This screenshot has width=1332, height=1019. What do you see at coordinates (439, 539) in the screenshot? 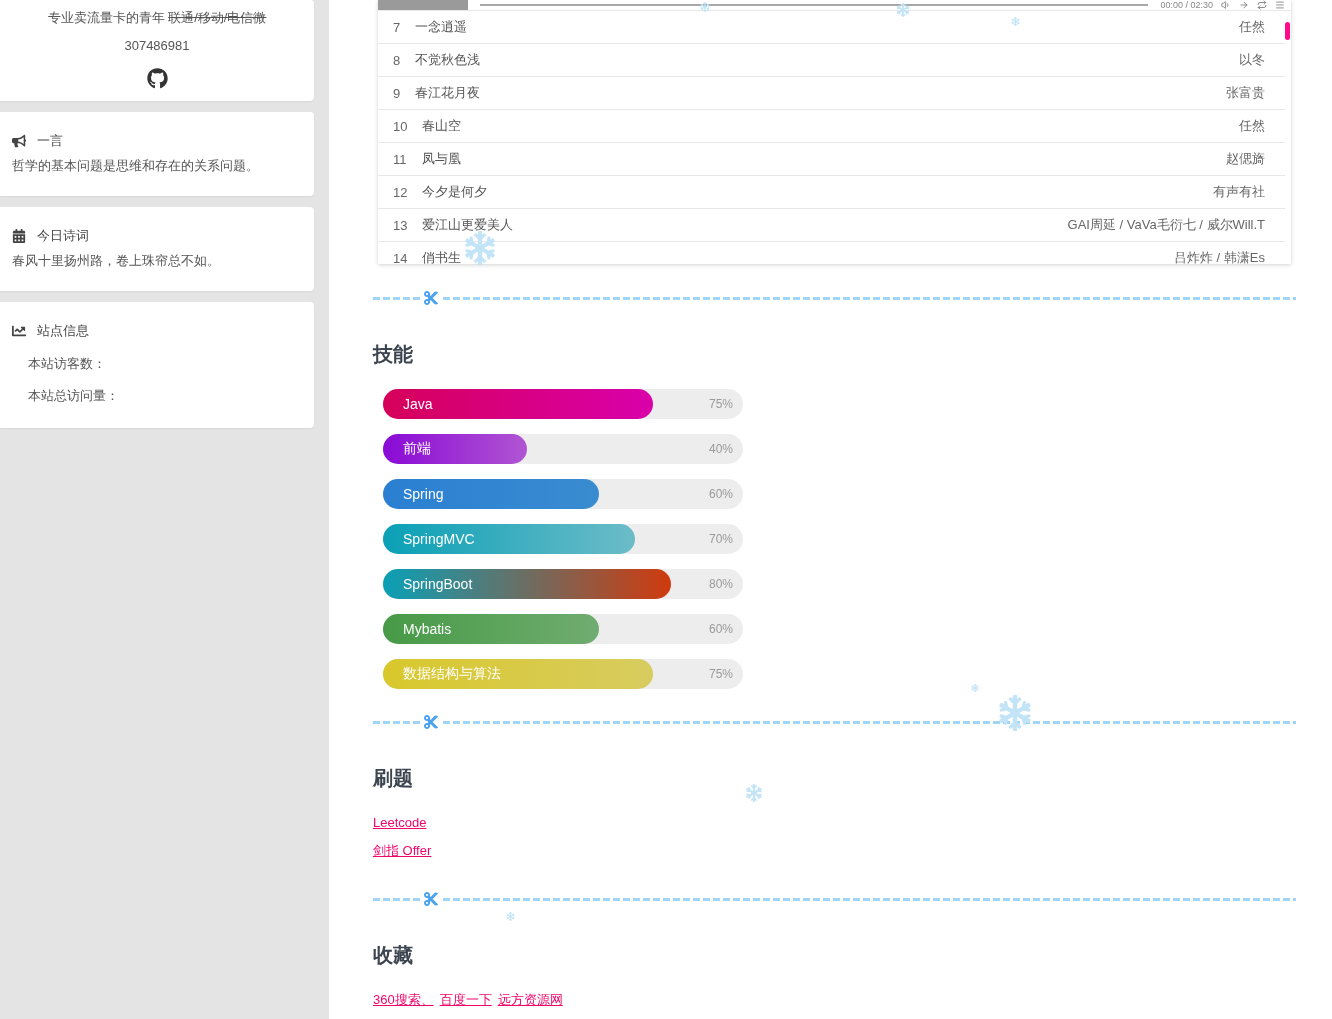
I see `skill-label: SpringMVC` at bounding box center [439, 539].